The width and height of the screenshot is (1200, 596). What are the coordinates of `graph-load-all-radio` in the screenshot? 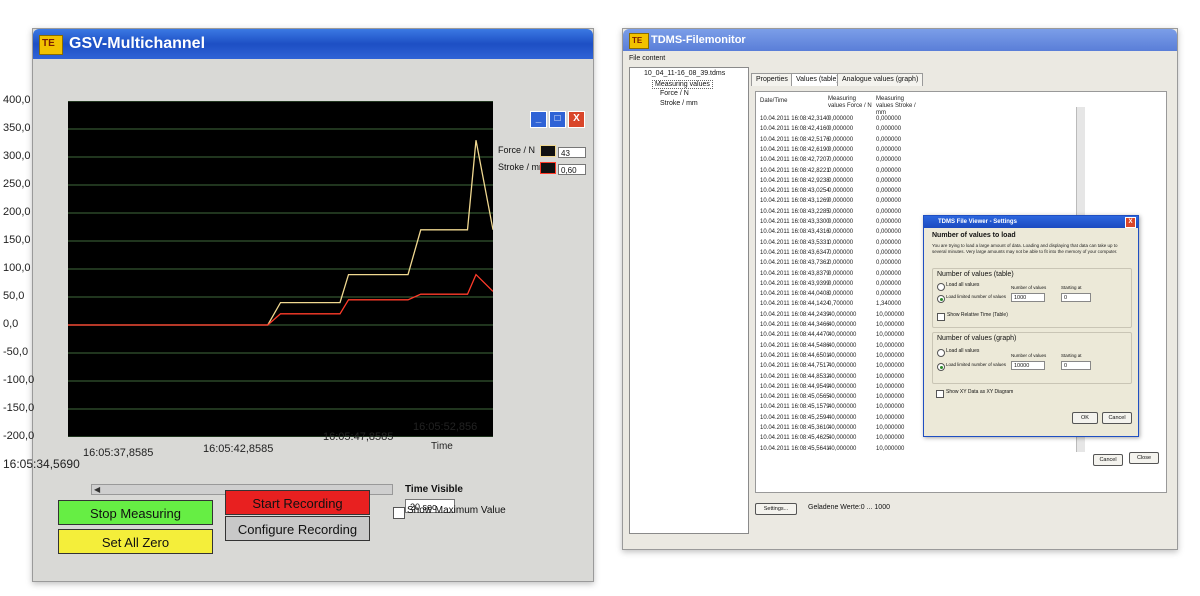 It's located at (941, 353).